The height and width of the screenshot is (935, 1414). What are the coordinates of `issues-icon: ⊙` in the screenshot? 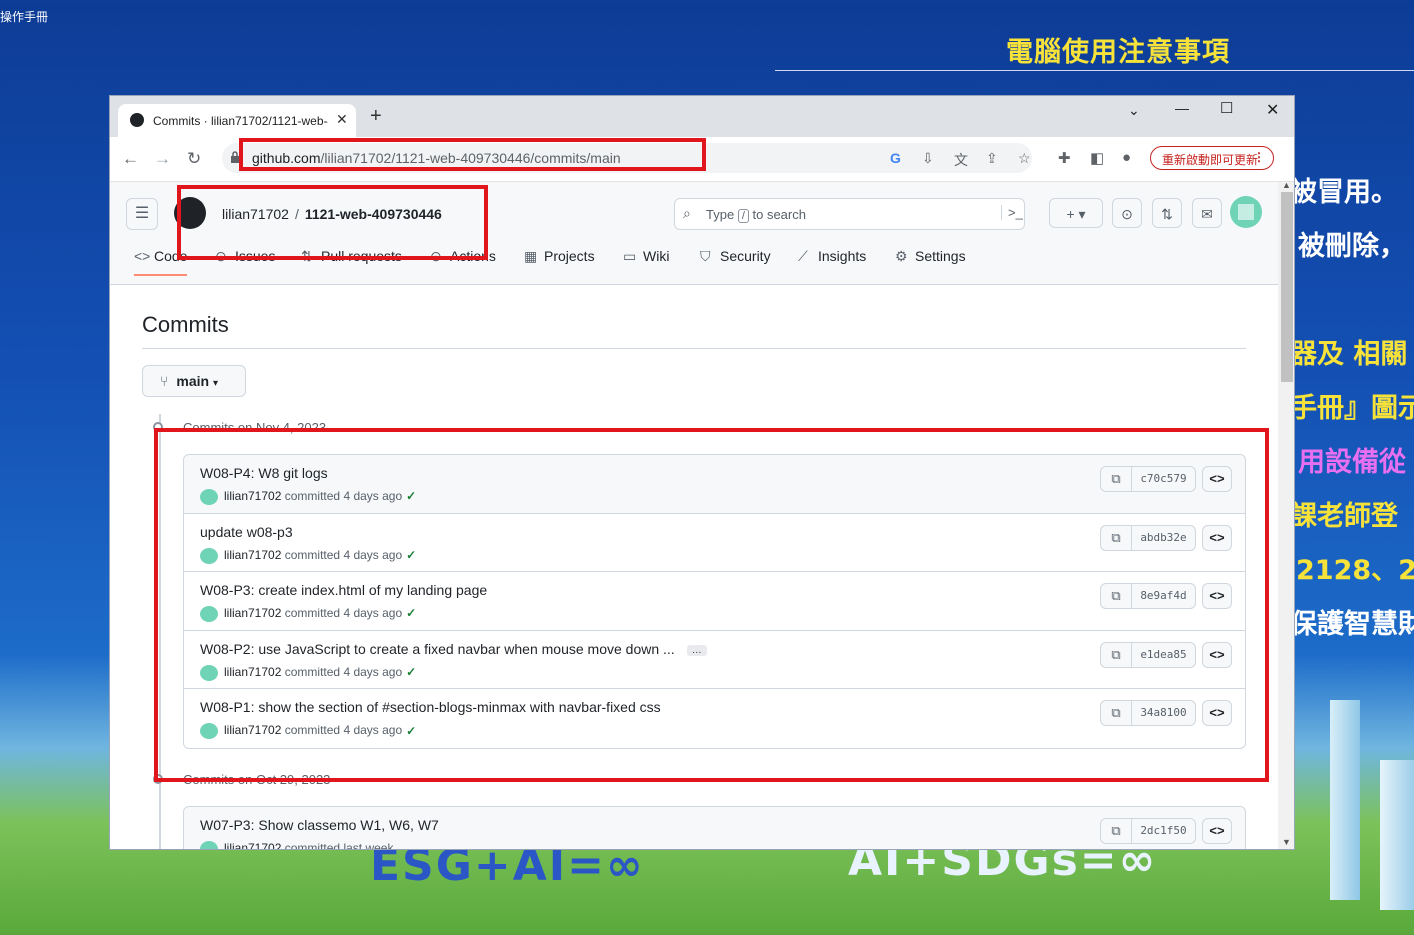 It's located at (1127, 213).